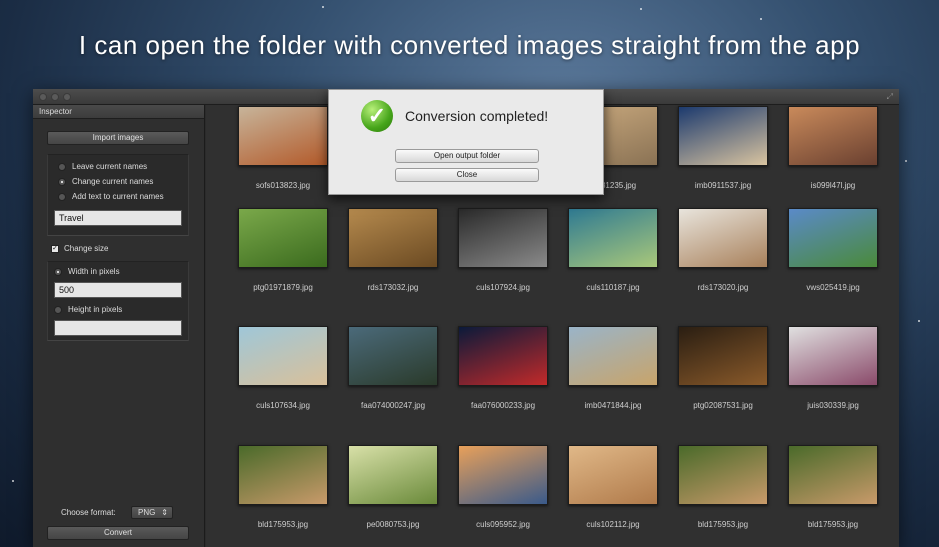  Describe the element at coordinates (88, 512) in the screenshot. I see `format-label: Choose format:` at that location.